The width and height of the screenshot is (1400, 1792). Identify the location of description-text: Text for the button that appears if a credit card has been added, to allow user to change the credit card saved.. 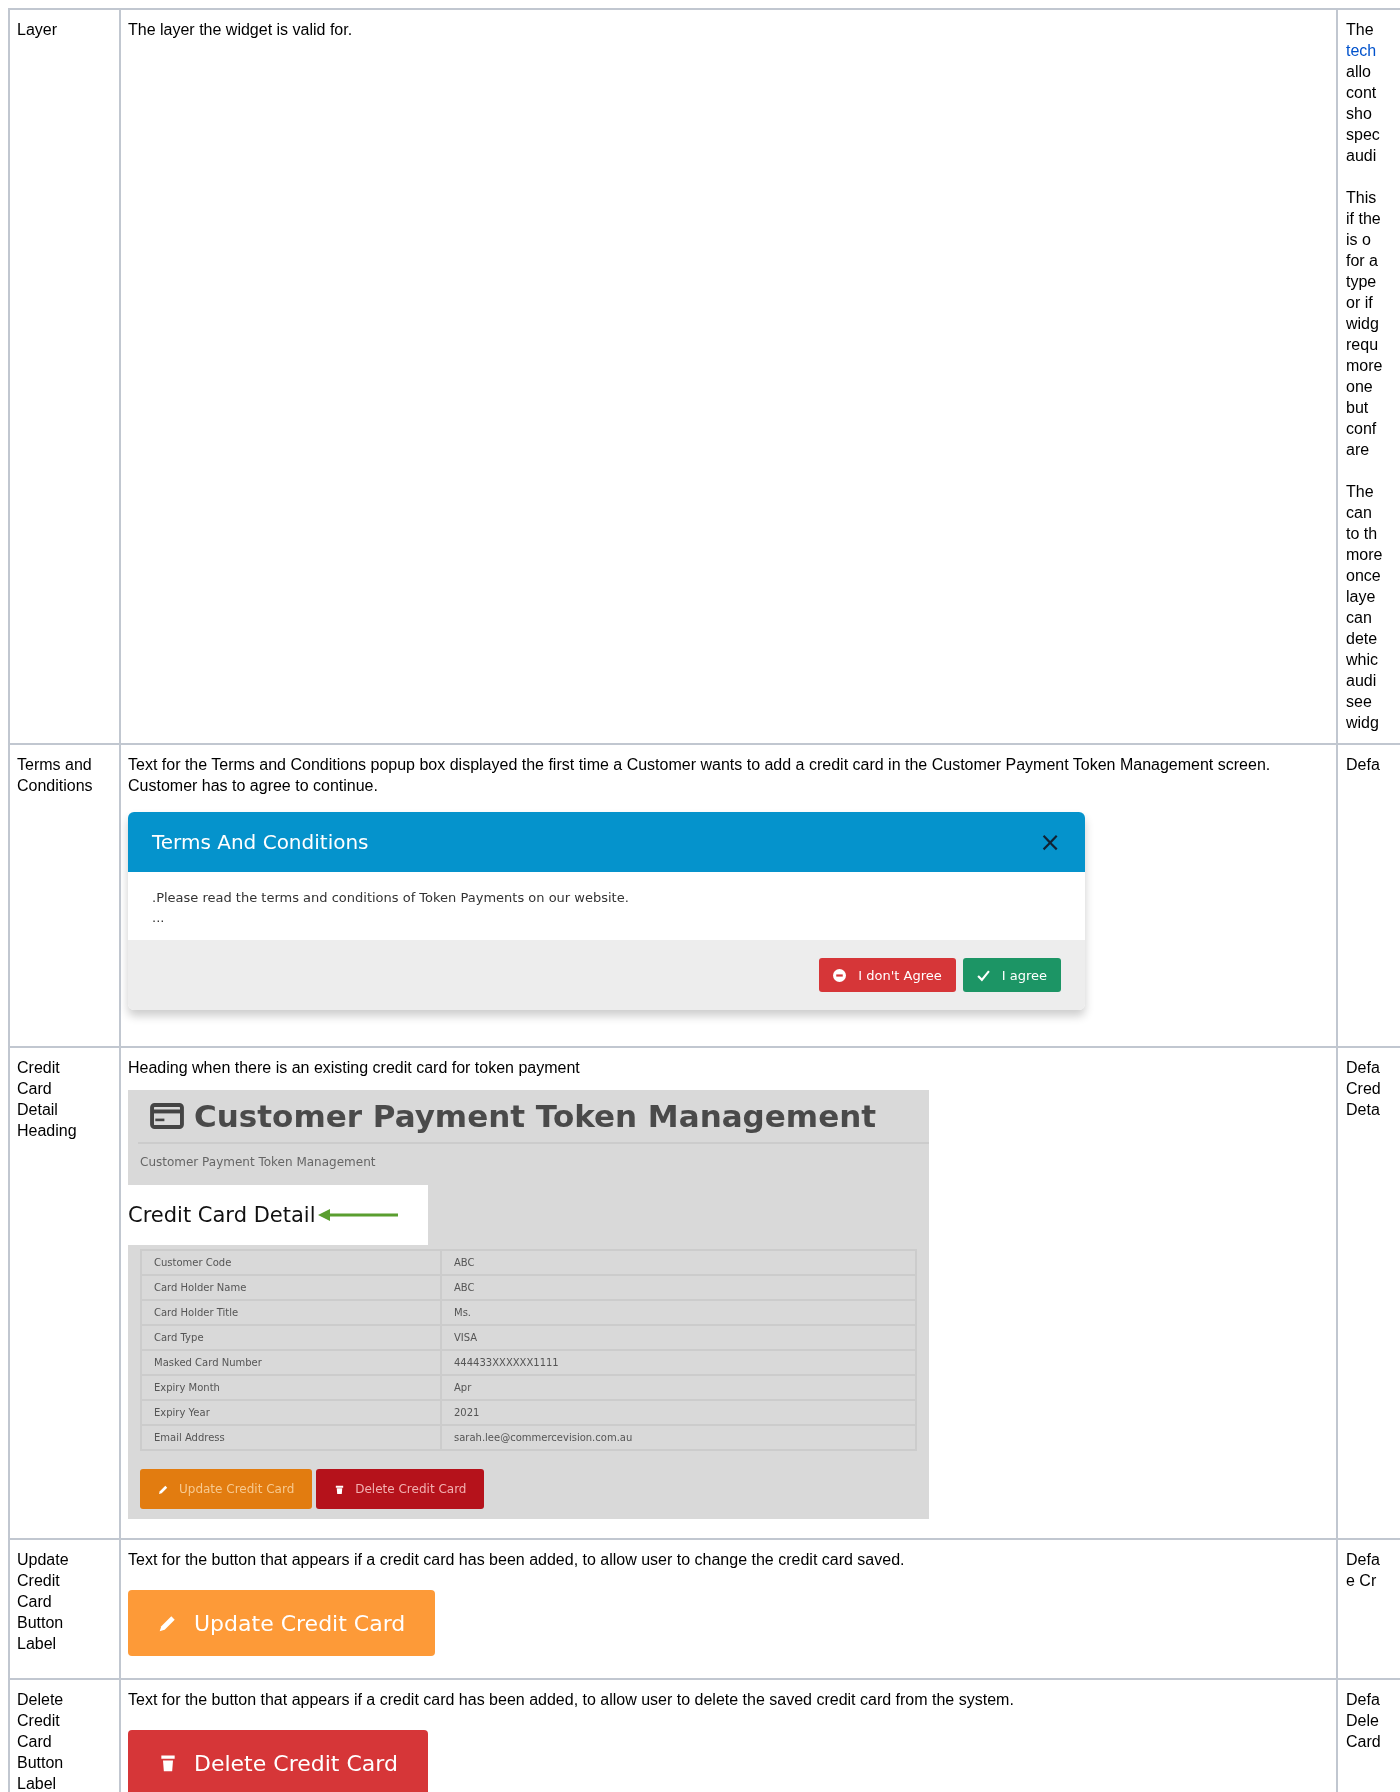
(517, 1560).